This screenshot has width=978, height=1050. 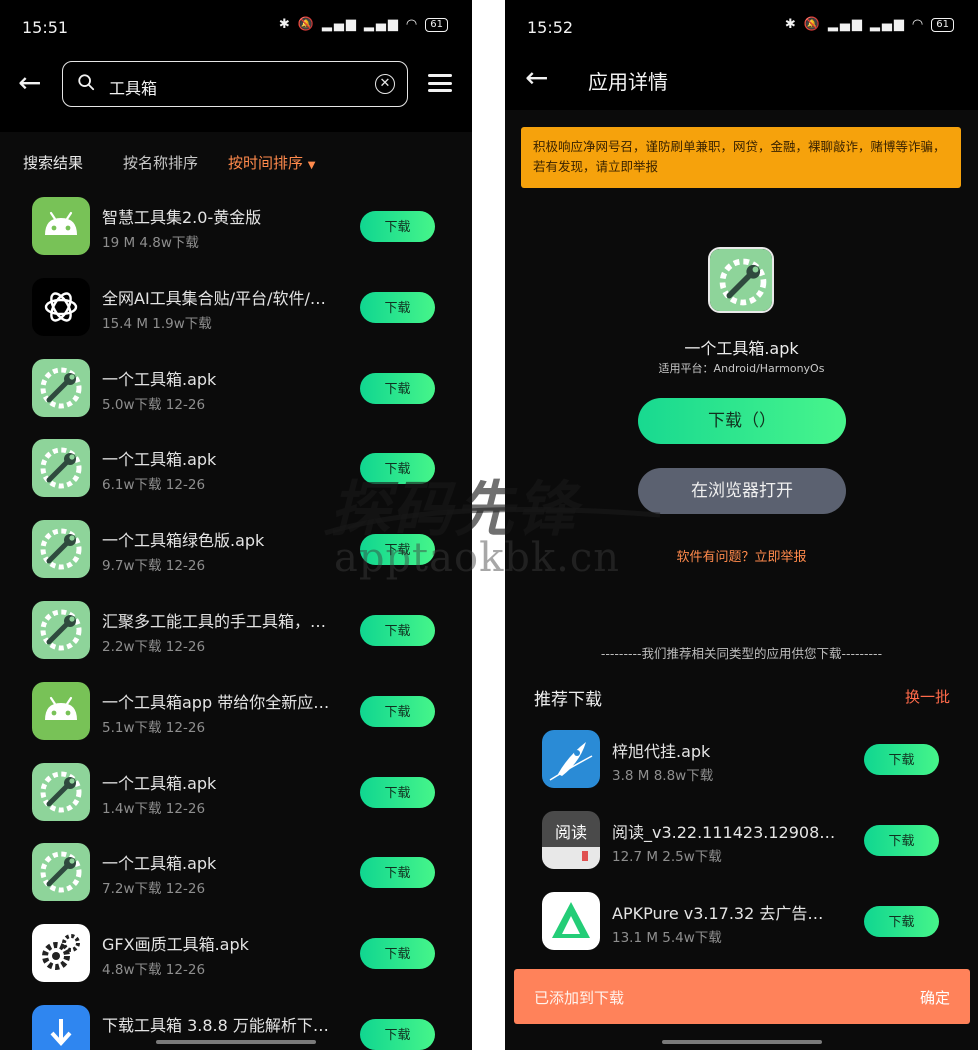 What do you see at coordinates (236, 389) in the screenshot?
I see `list-item: 一个工具箱.apk 5.0w下载 12-26 下载` at bounding box center [236, 389].